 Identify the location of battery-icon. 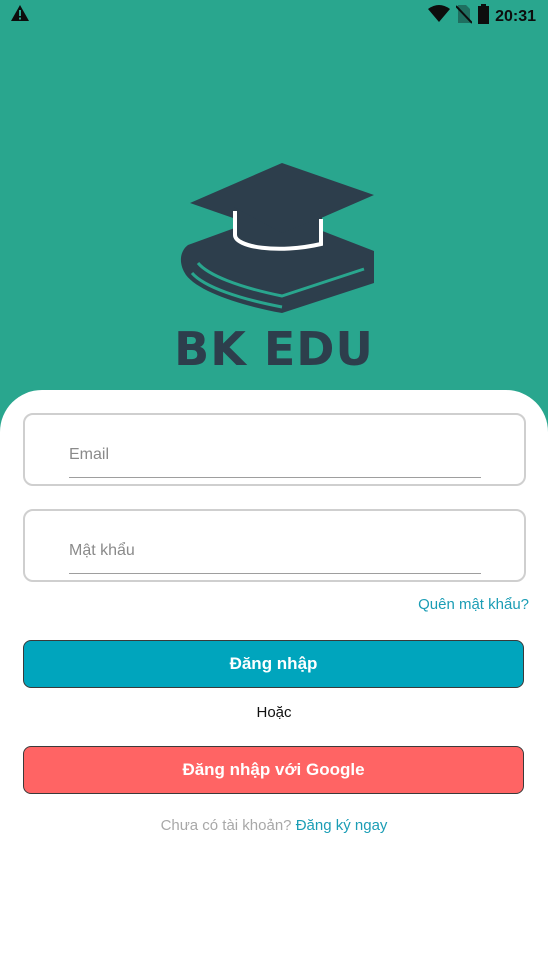
(484, 16).